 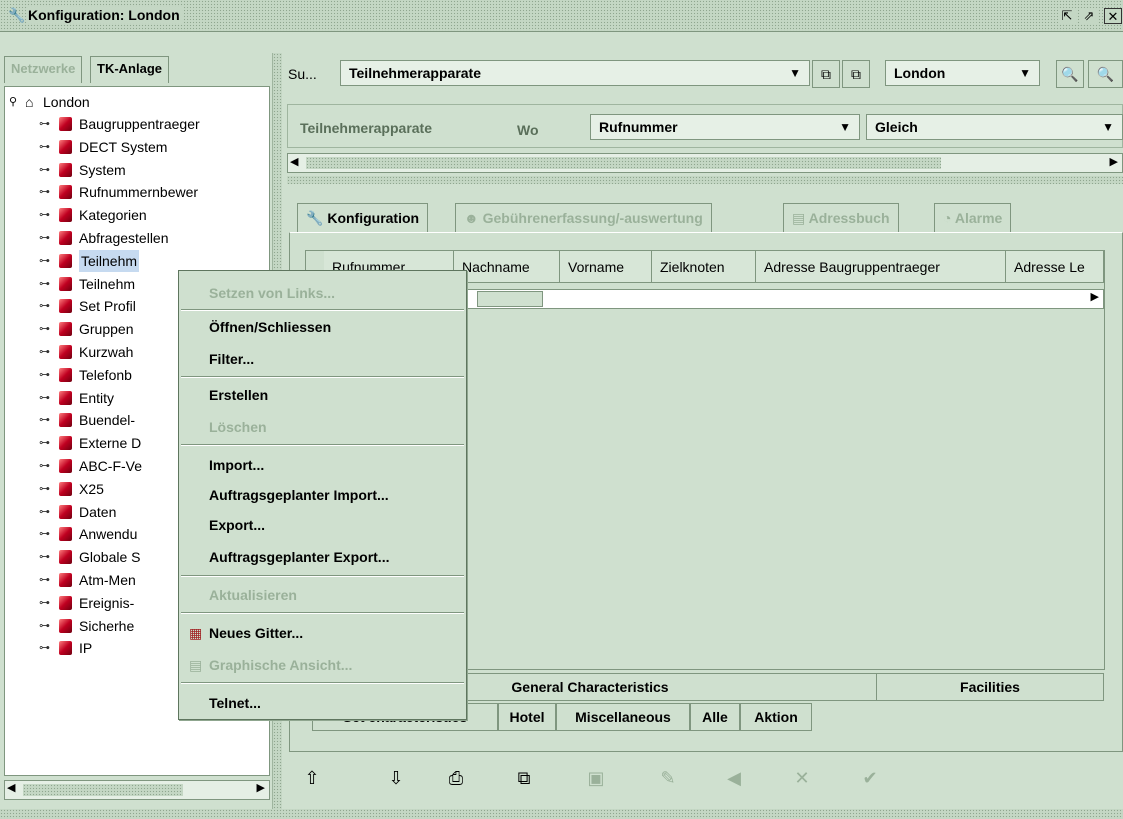 I want to click on tree-item-label: Teilnehm, so click(x=107, y=283).